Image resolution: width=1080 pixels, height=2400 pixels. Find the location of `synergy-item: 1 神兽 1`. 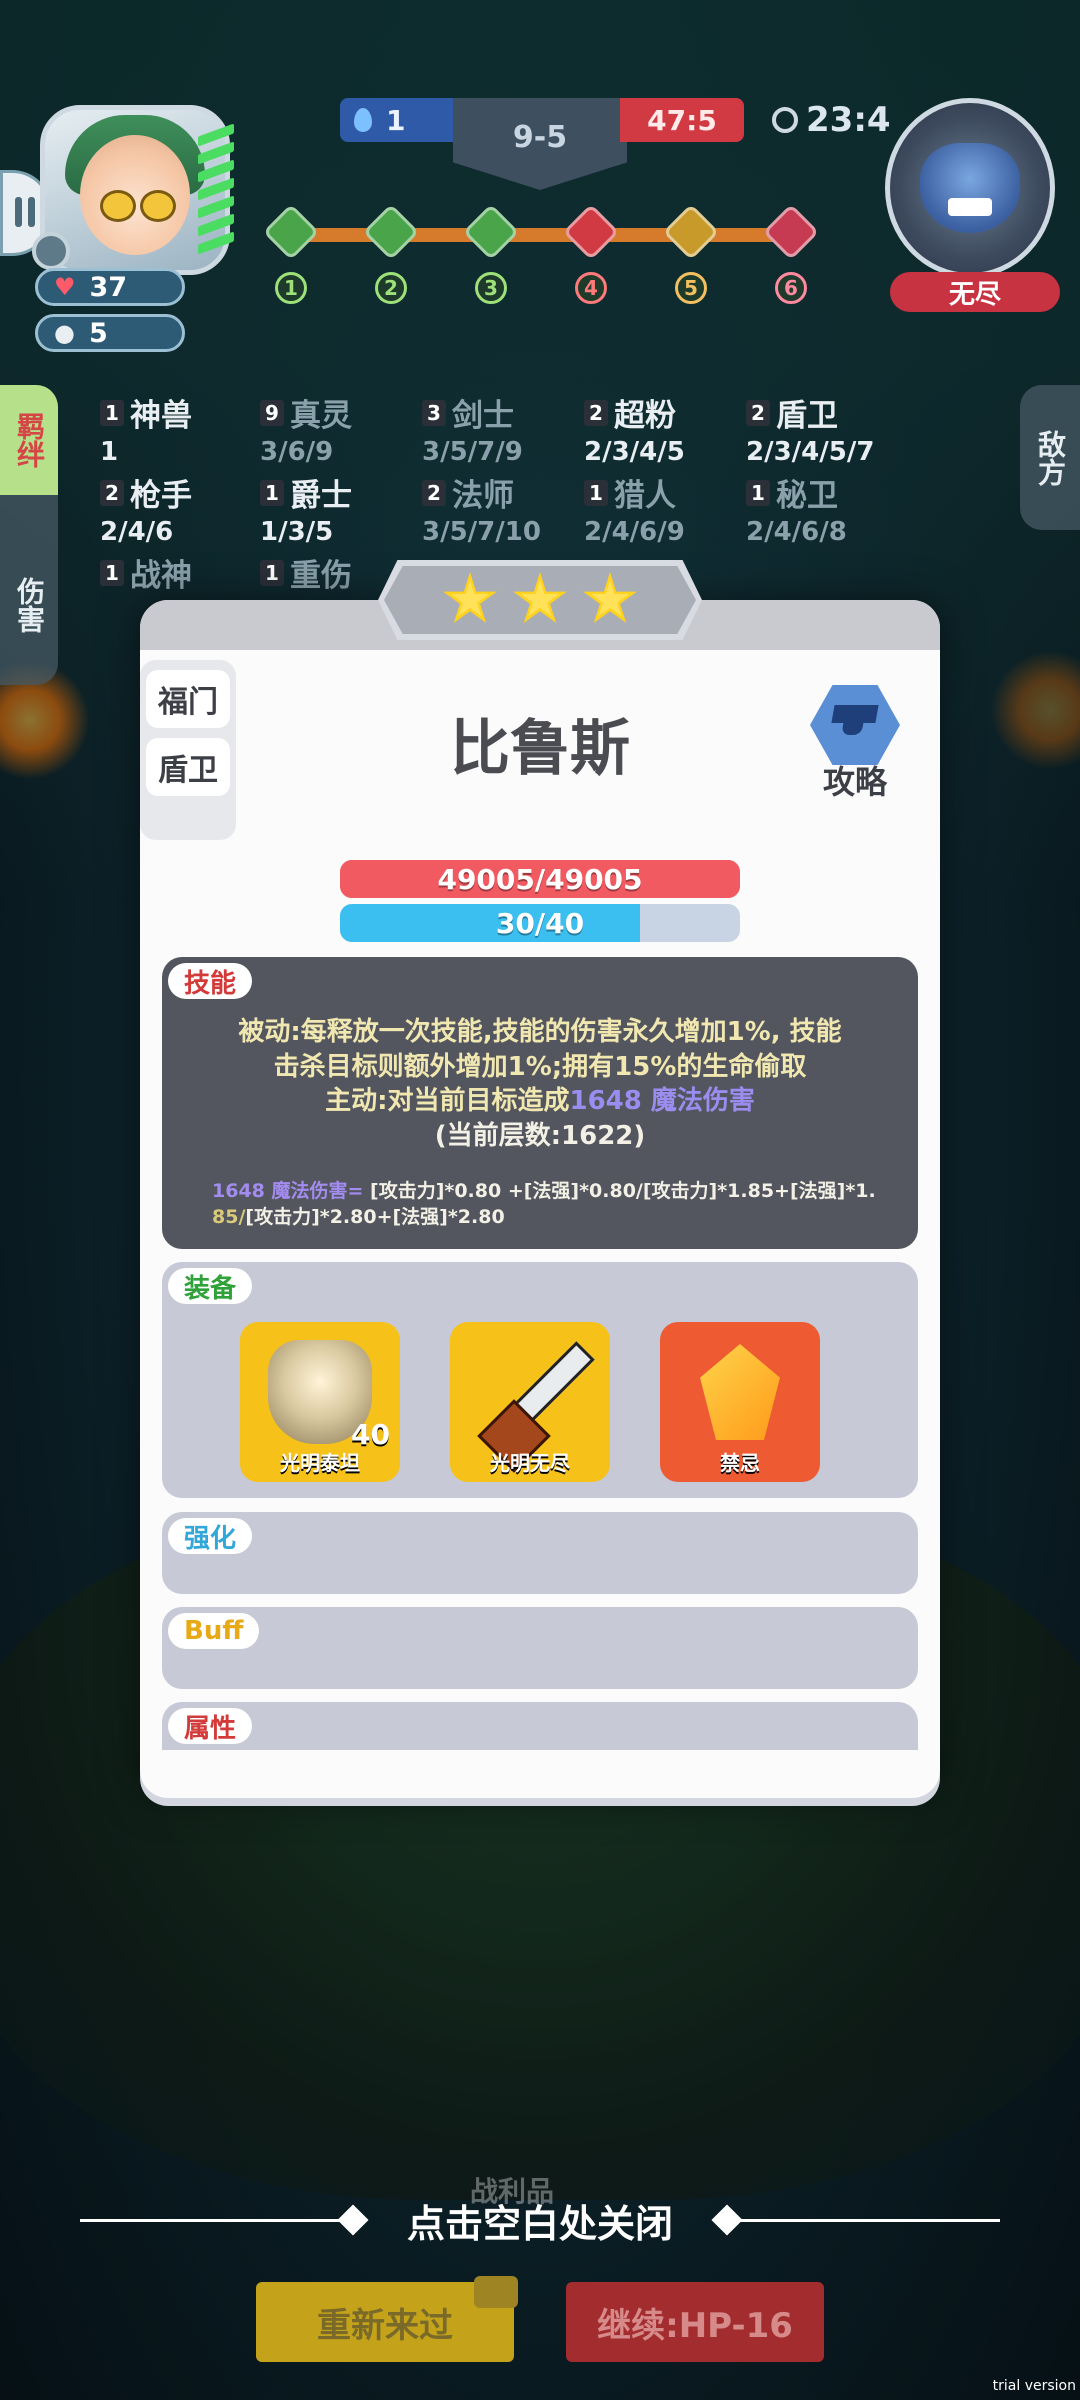

synergy-item: 1 神兽 1 is located at coordinates (190, 428).